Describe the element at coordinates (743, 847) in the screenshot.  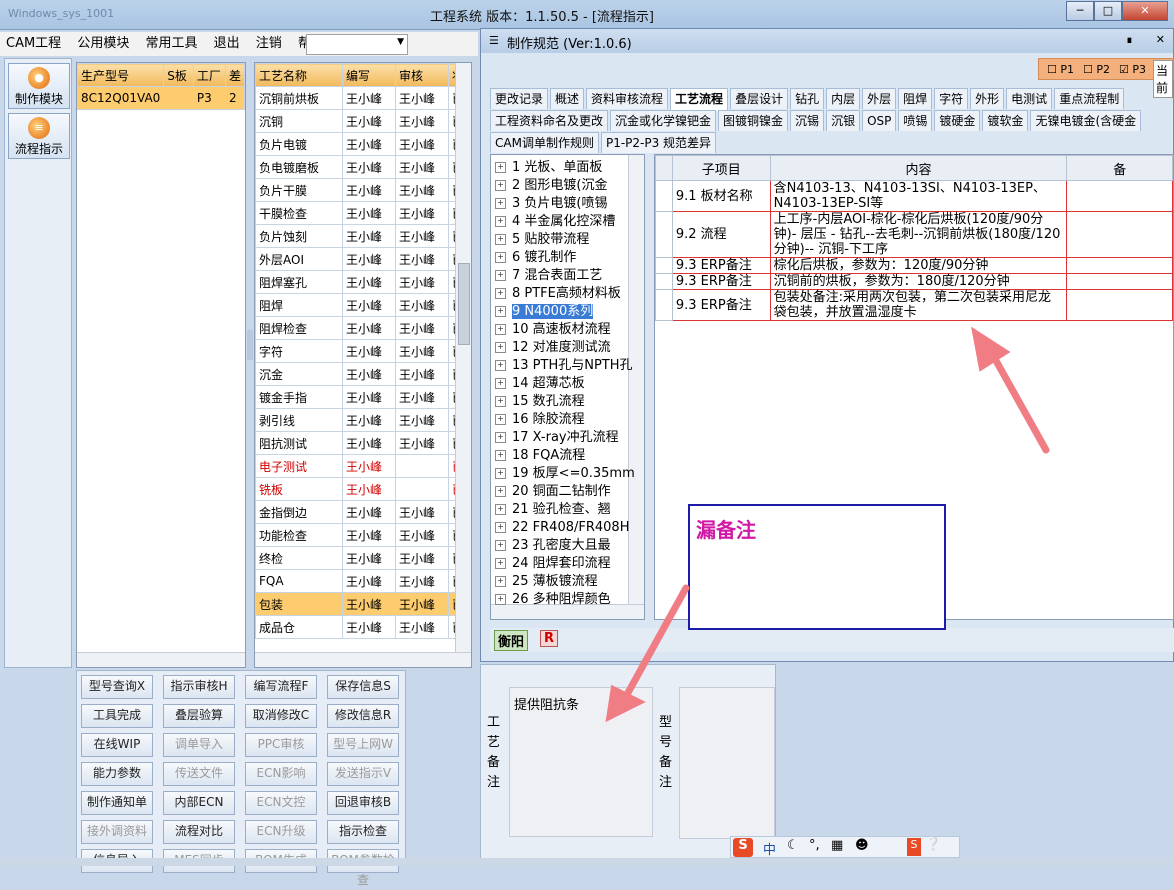
I see `sogou-icon: S` at that location.